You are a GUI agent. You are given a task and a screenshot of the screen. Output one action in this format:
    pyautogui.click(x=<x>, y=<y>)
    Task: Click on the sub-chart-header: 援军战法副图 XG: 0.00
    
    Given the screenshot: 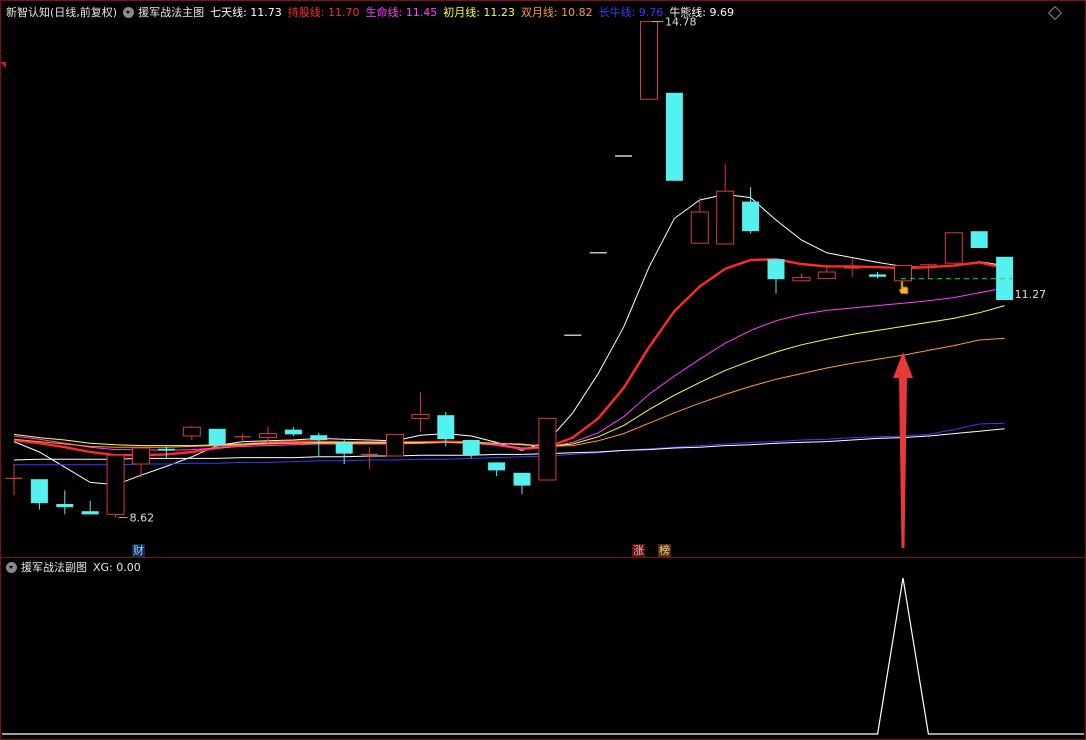 What is the action you would take?
    pyautogui.click(x=76, y=568)
    